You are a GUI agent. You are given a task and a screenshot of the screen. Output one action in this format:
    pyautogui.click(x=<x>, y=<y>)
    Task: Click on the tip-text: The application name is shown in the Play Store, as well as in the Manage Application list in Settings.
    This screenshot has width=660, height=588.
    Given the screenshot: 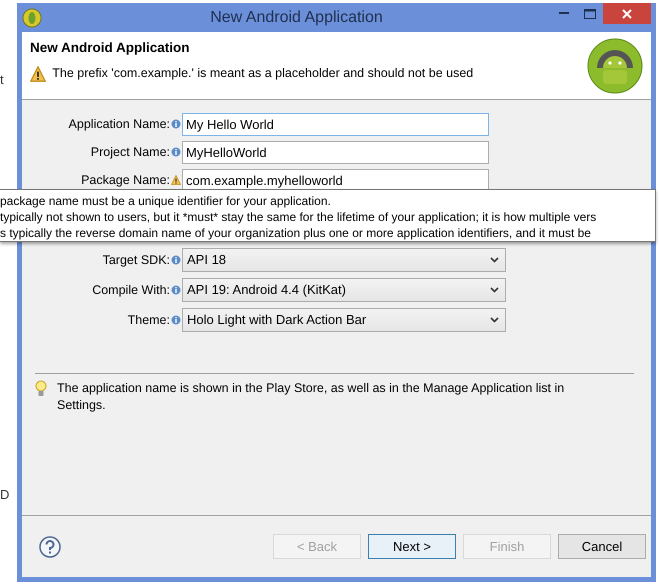 What is the action you would take?
    pyautogui.click(x=311, y=397)
    